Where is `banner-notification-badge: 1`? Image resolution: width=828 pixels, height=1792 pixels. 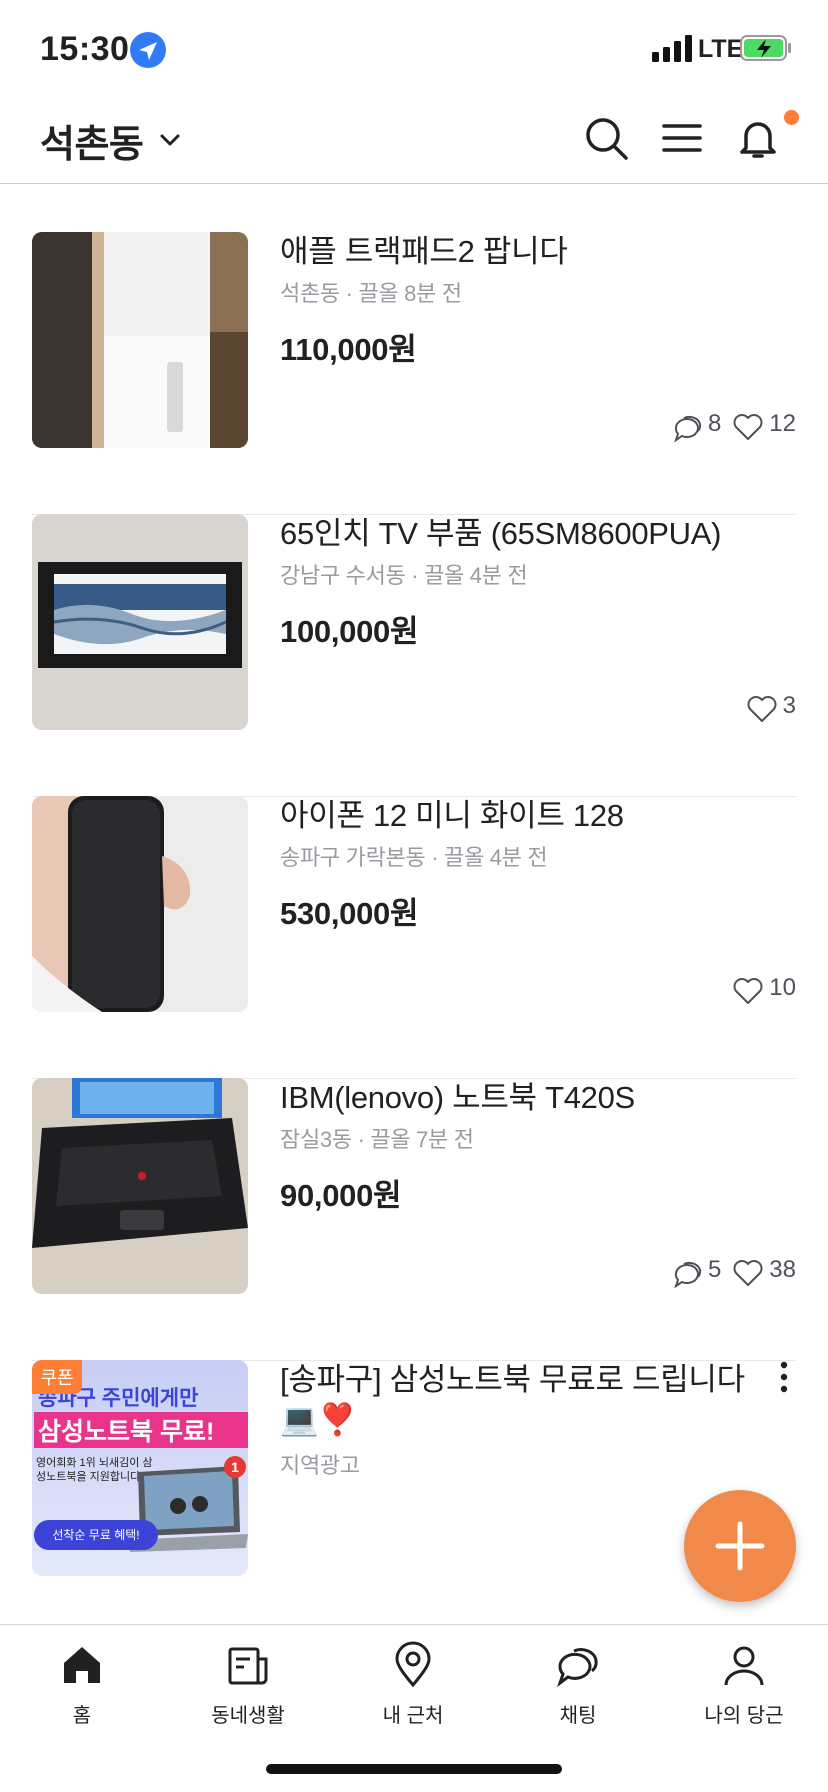 banner-notification-badge: 1 is located at coordinates (235, 1467).